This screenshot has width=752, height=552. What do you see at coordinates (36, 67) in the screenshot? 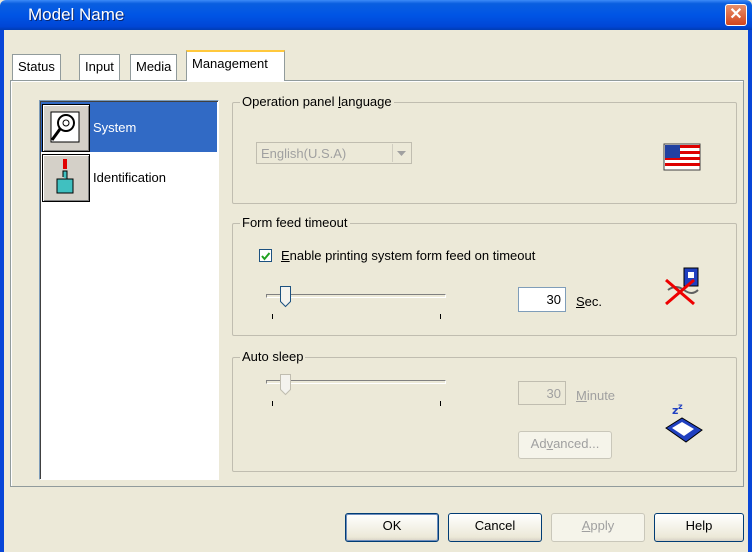
I see `tab-status: Status` at bounding box center [36, 67].